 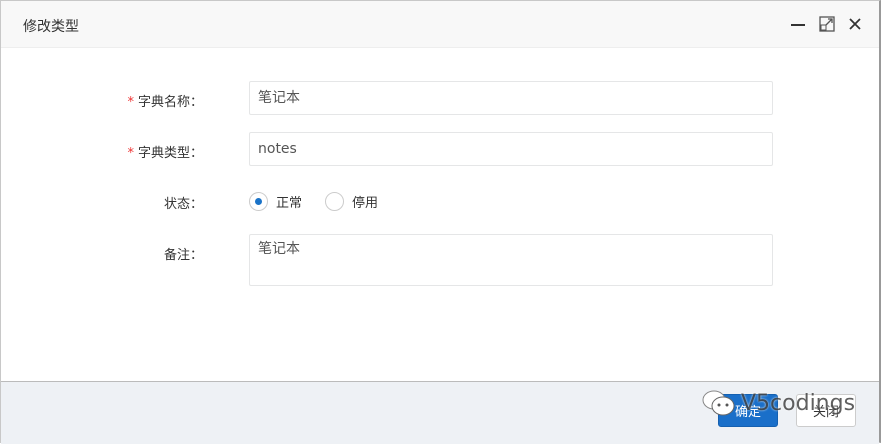 I want to click on label-text: 字典类型：, so click(x=170, y=153).